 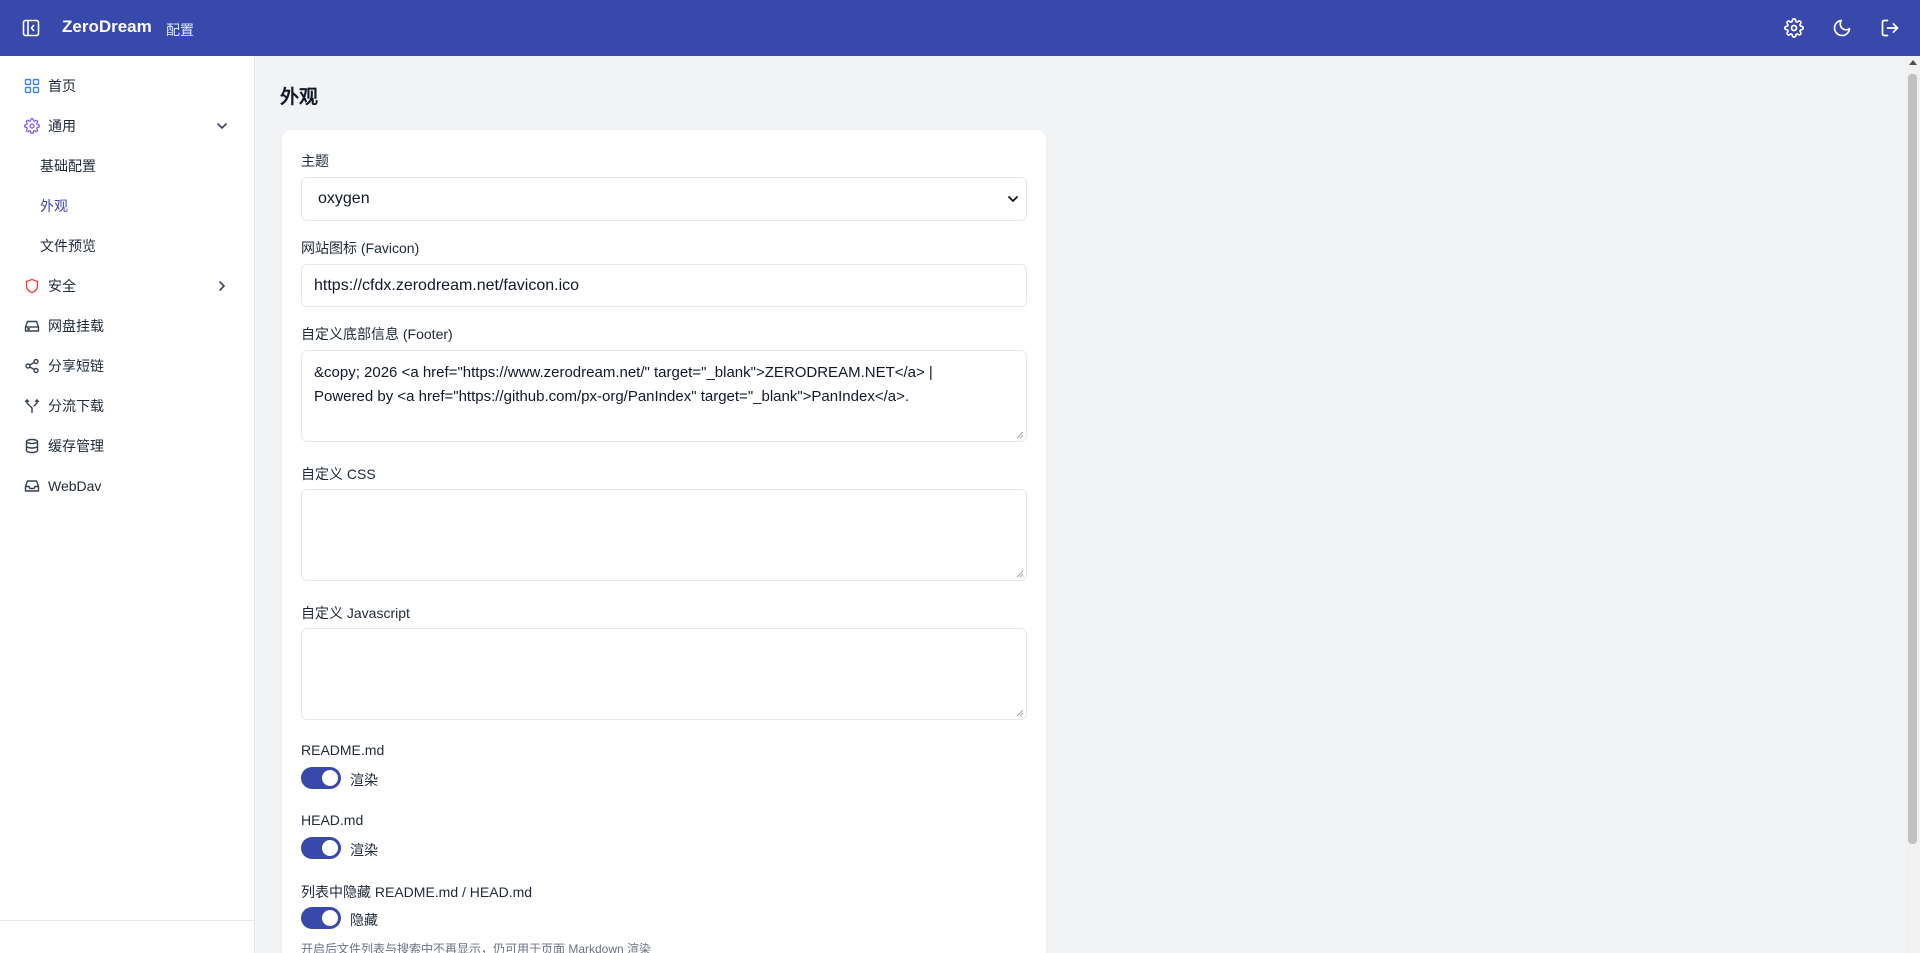 I want to click on chevron-right-icon, so click(x=222, y=286).